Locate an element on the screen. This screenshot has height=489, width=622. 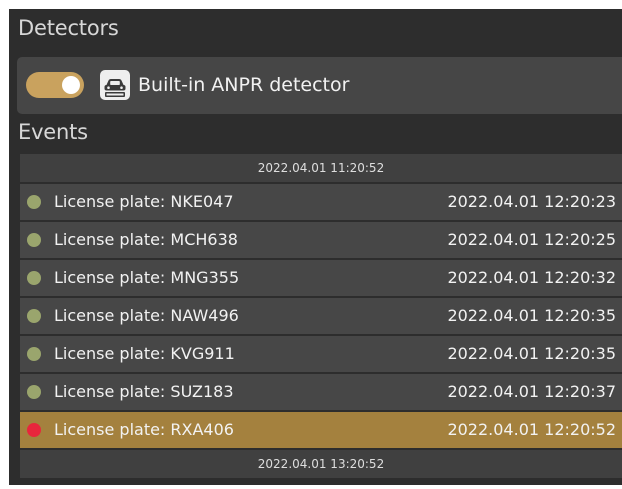
detectors-title: Detectors is located at coordinates (68, 28).